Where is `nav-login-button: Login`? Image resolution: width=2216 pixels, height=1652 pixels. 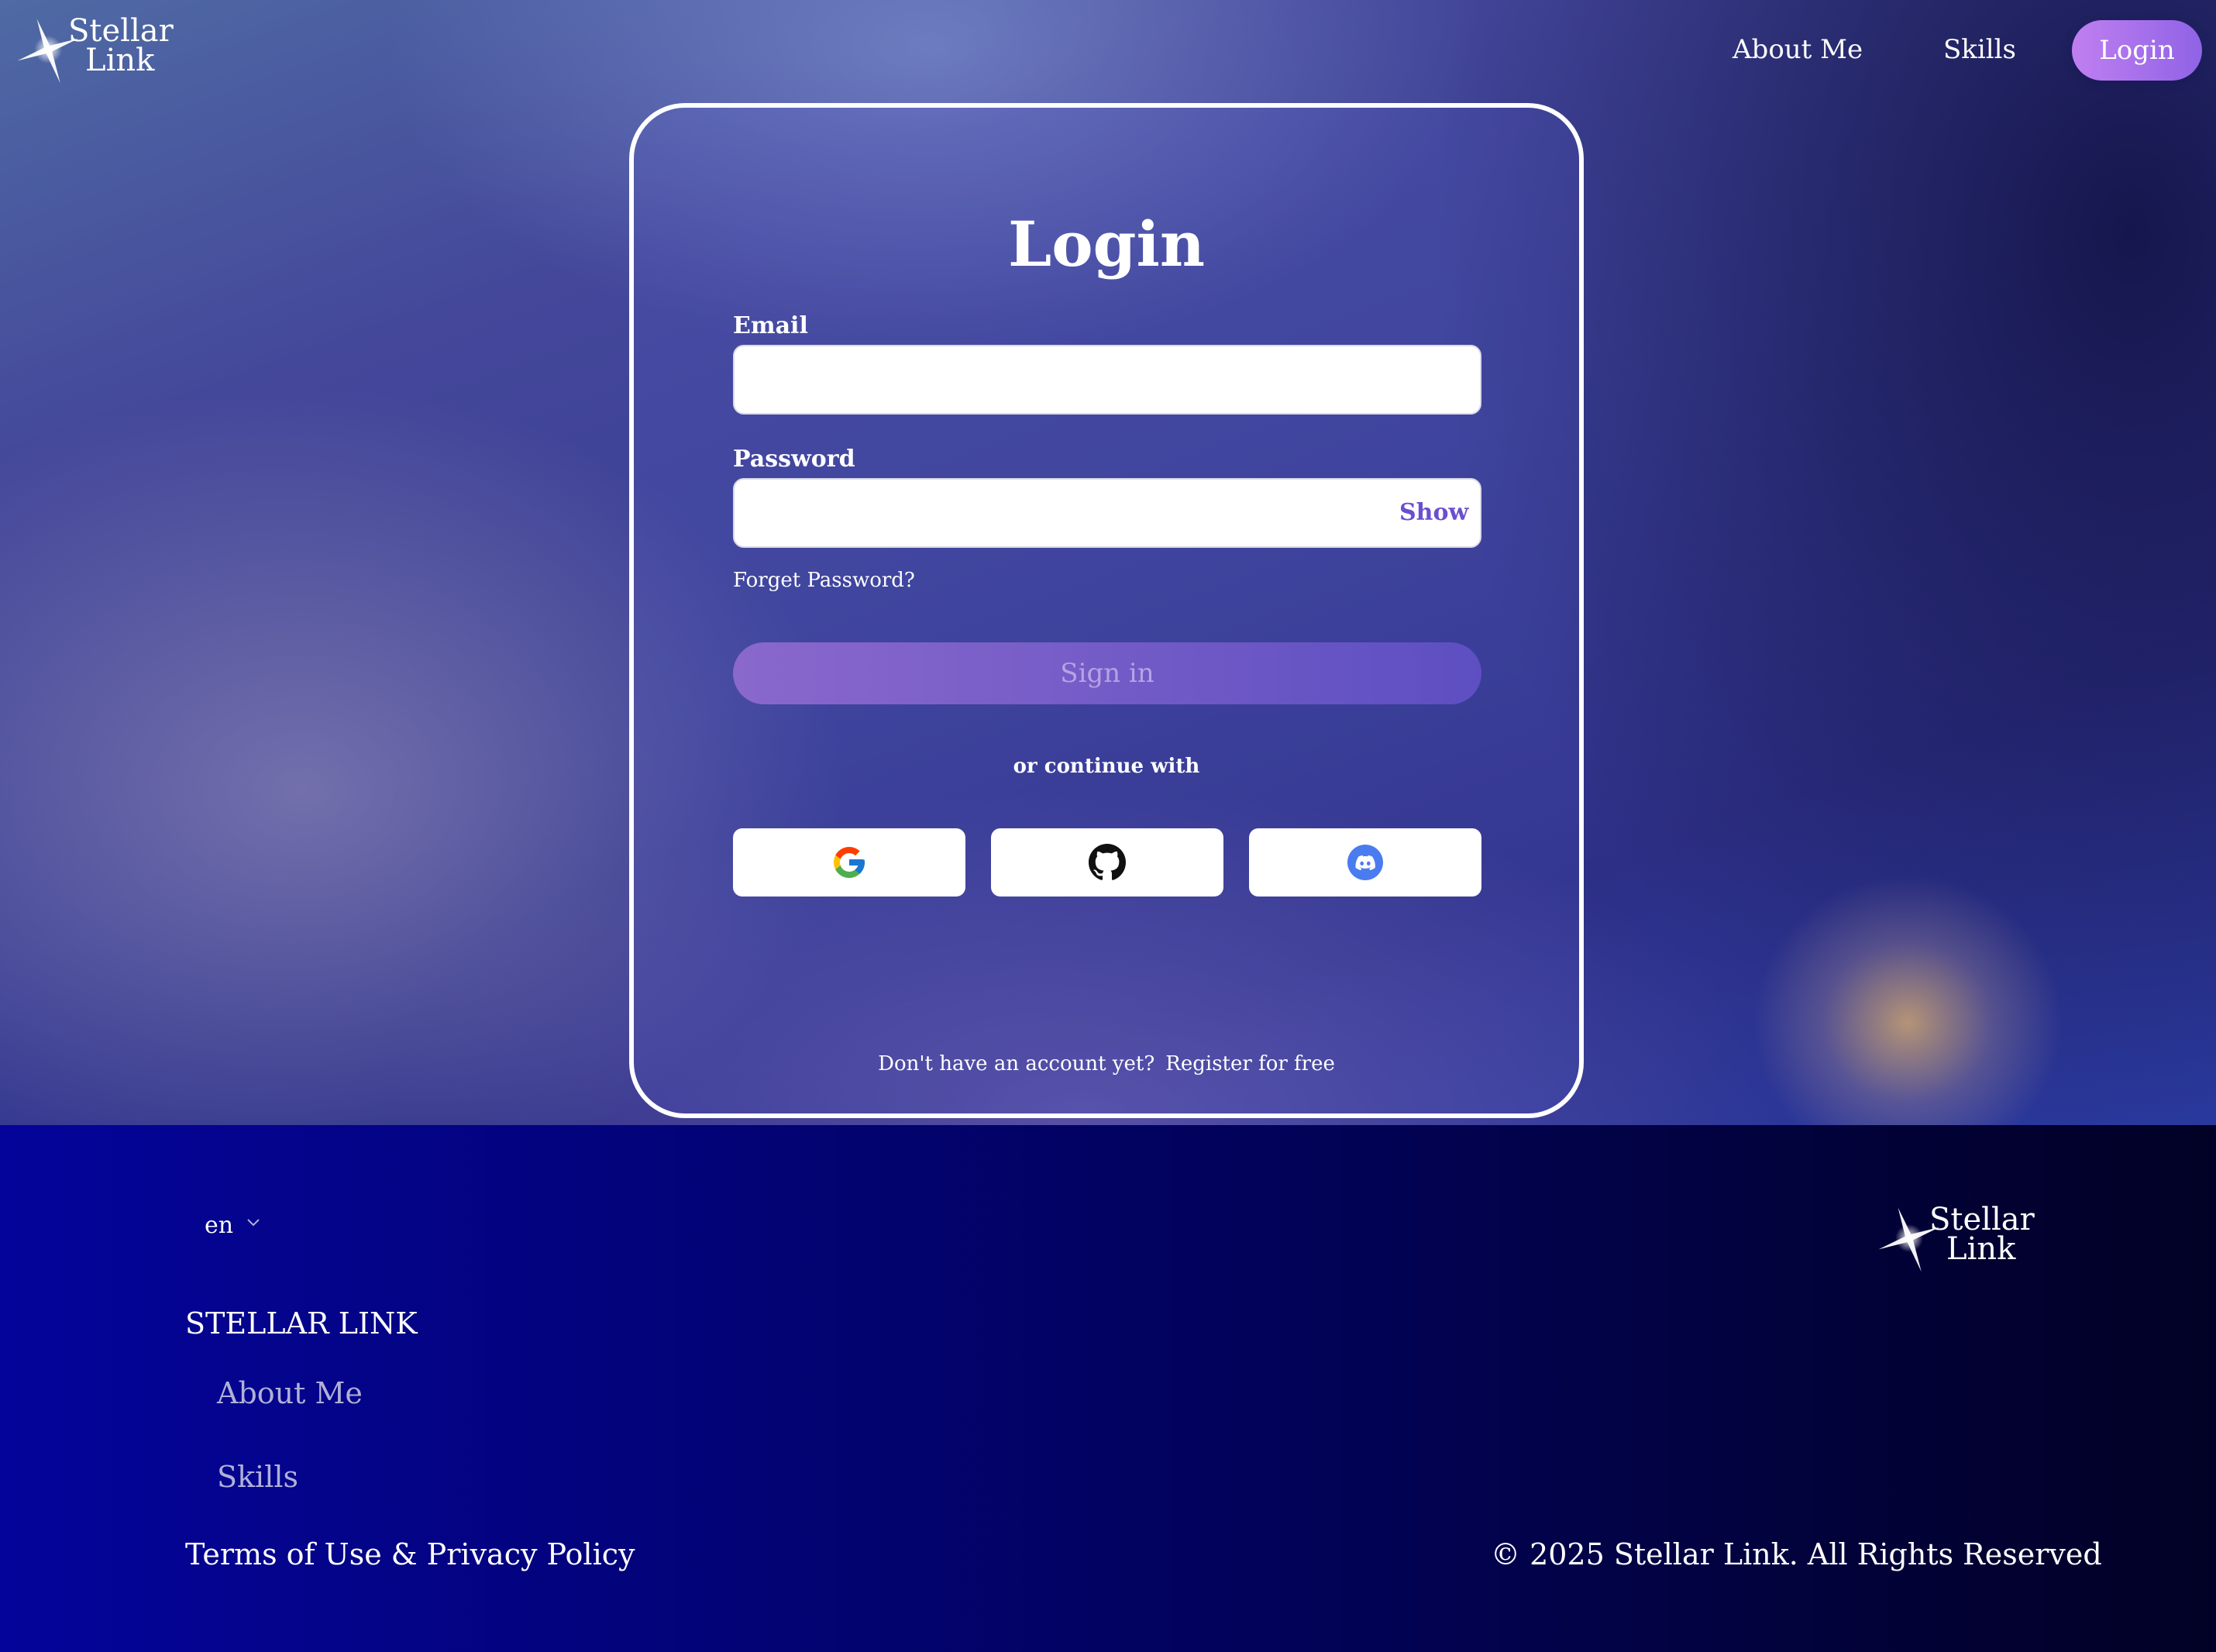
nav-login-button: Login is located at coordinates (2137, 50).